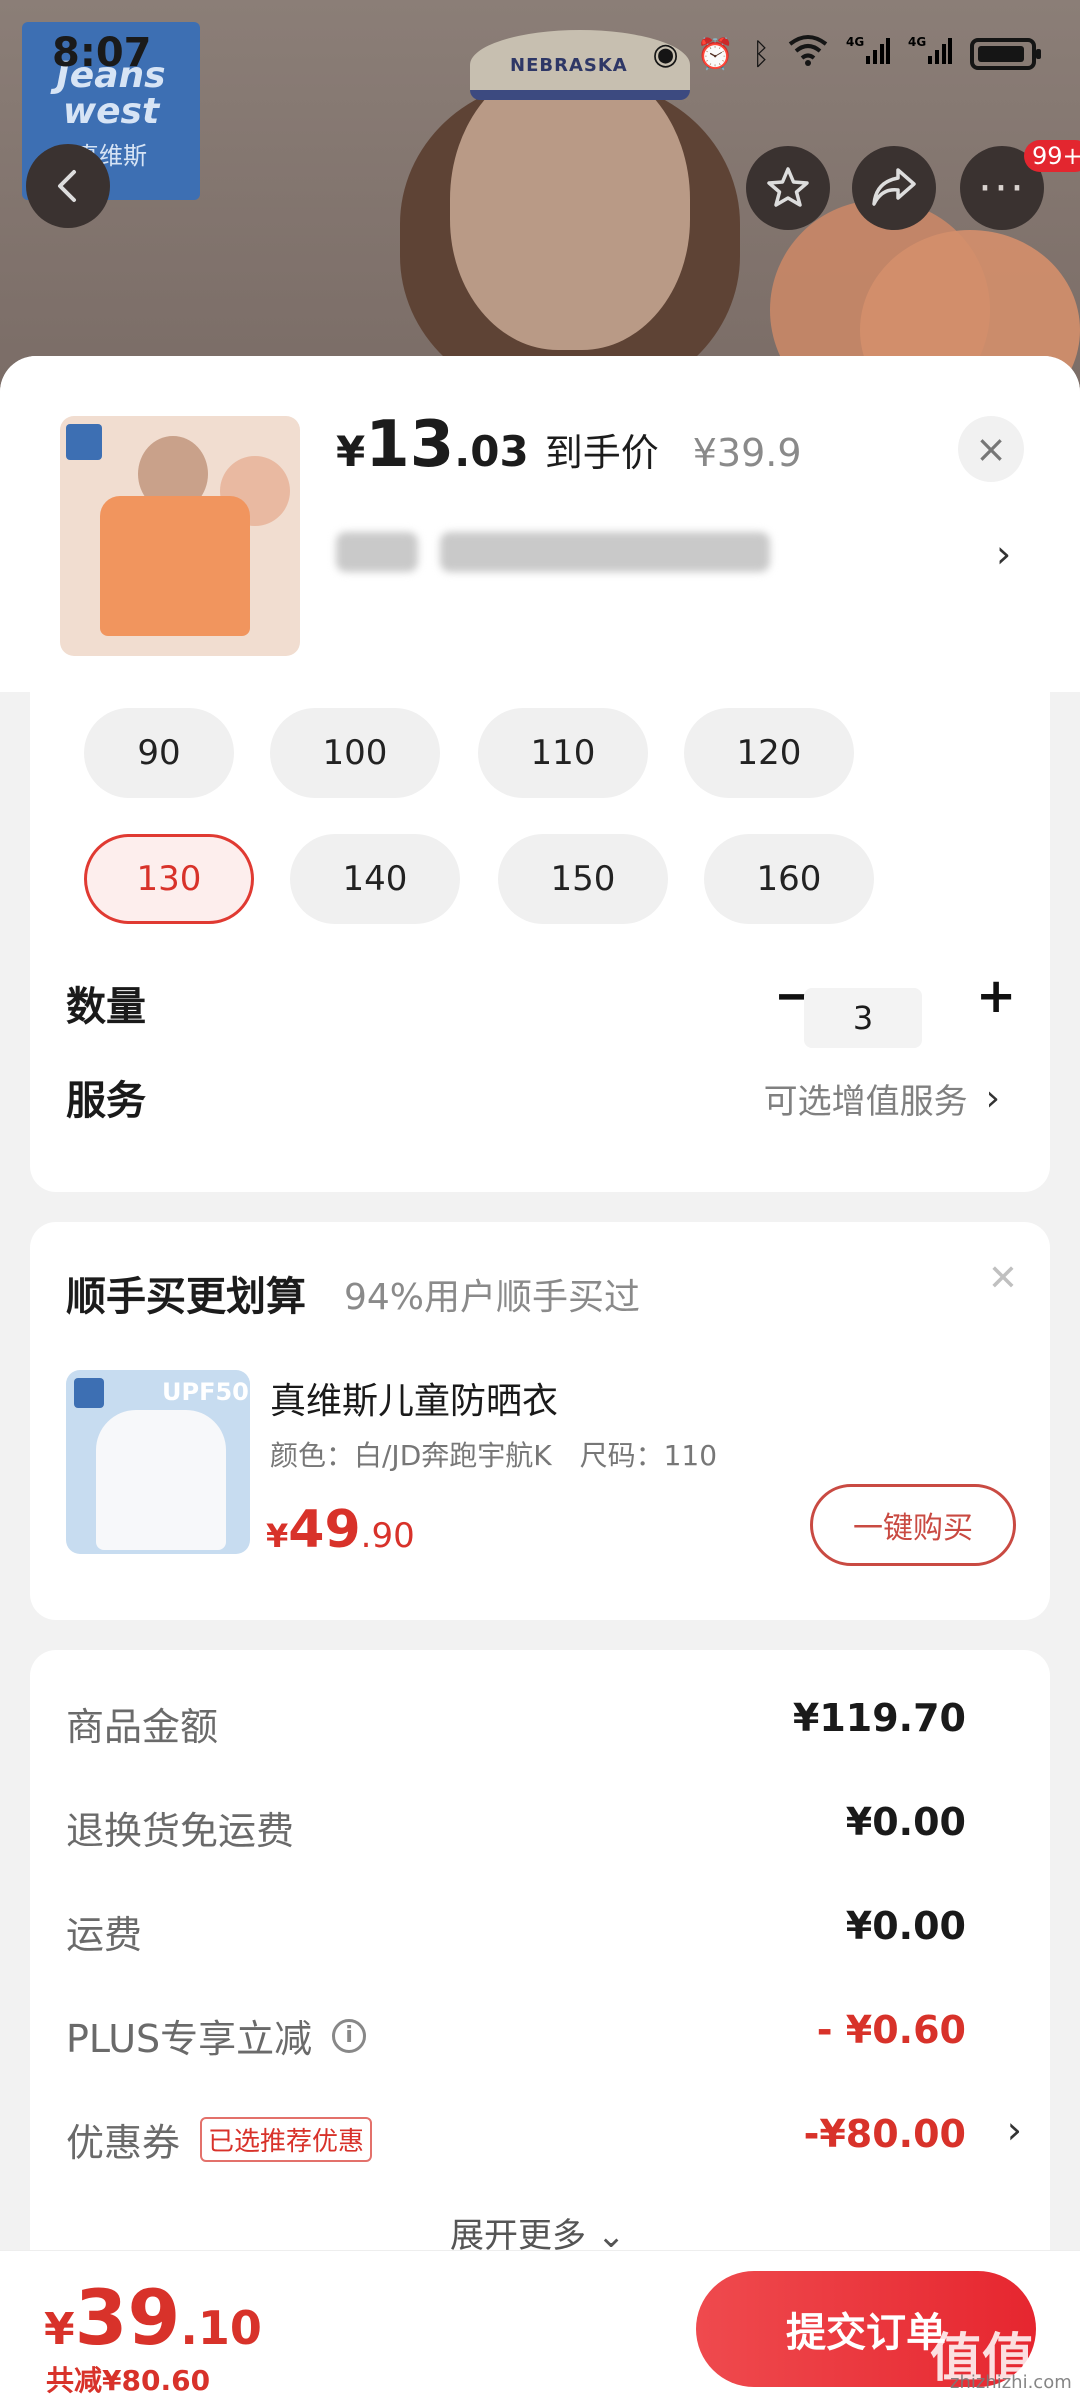  What do you see at coordinates (885, 2134) in the screenshot?
I see `coupon-value: -¥80.00` at bounding box center [885, 2134].